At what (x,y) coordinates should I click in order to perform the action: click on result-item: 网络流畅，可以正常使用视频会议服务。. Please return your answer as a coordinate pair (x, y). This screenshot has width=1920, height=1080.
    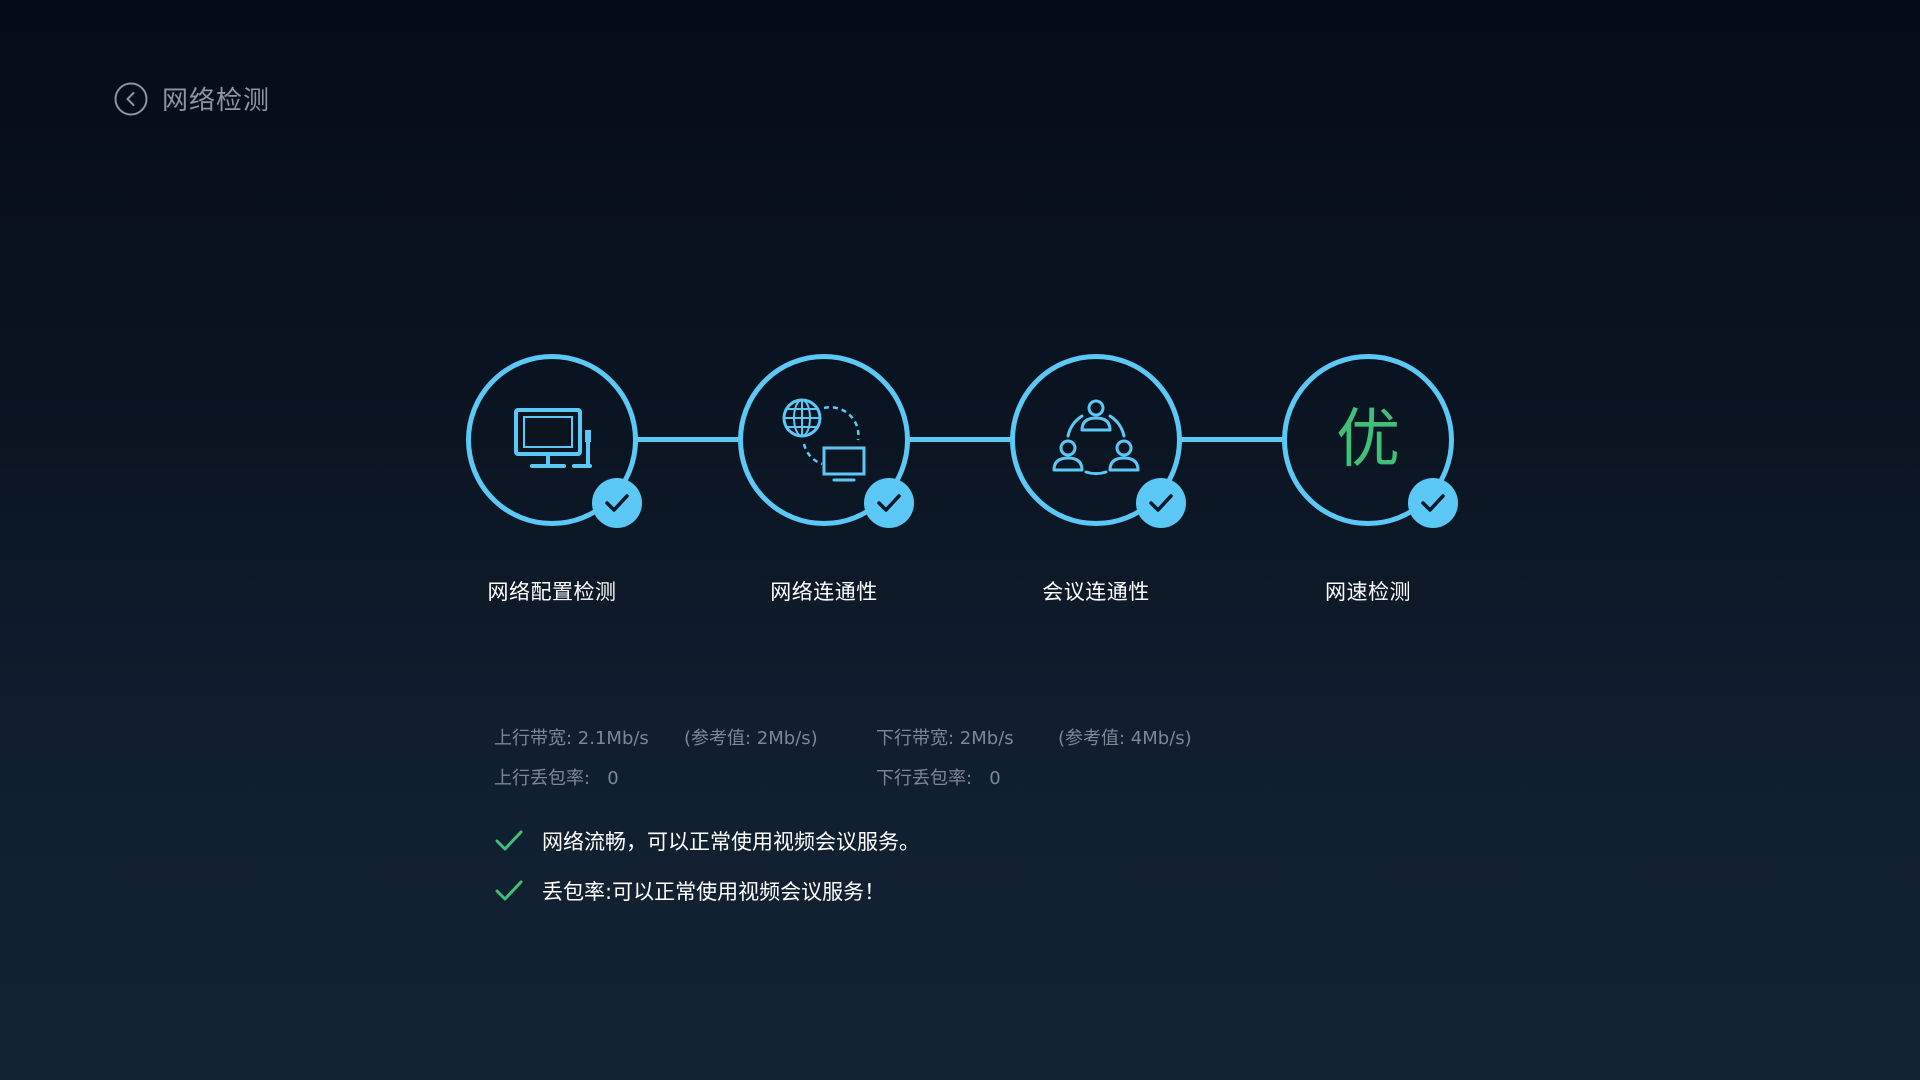
    Looking at the image, I should click on (707, 841).